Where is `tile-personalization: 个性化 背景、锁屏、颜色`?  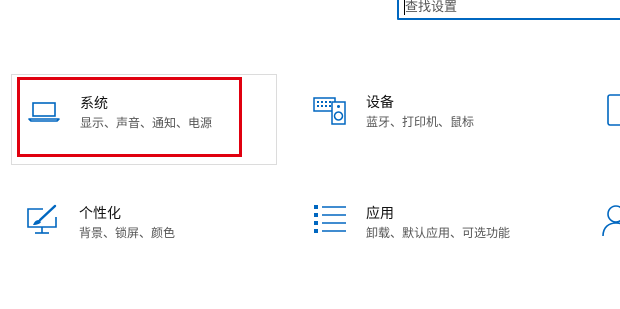
tile-personalization: 个性化 背景、锁屏、颜色 is located at coordinates (144, 230).